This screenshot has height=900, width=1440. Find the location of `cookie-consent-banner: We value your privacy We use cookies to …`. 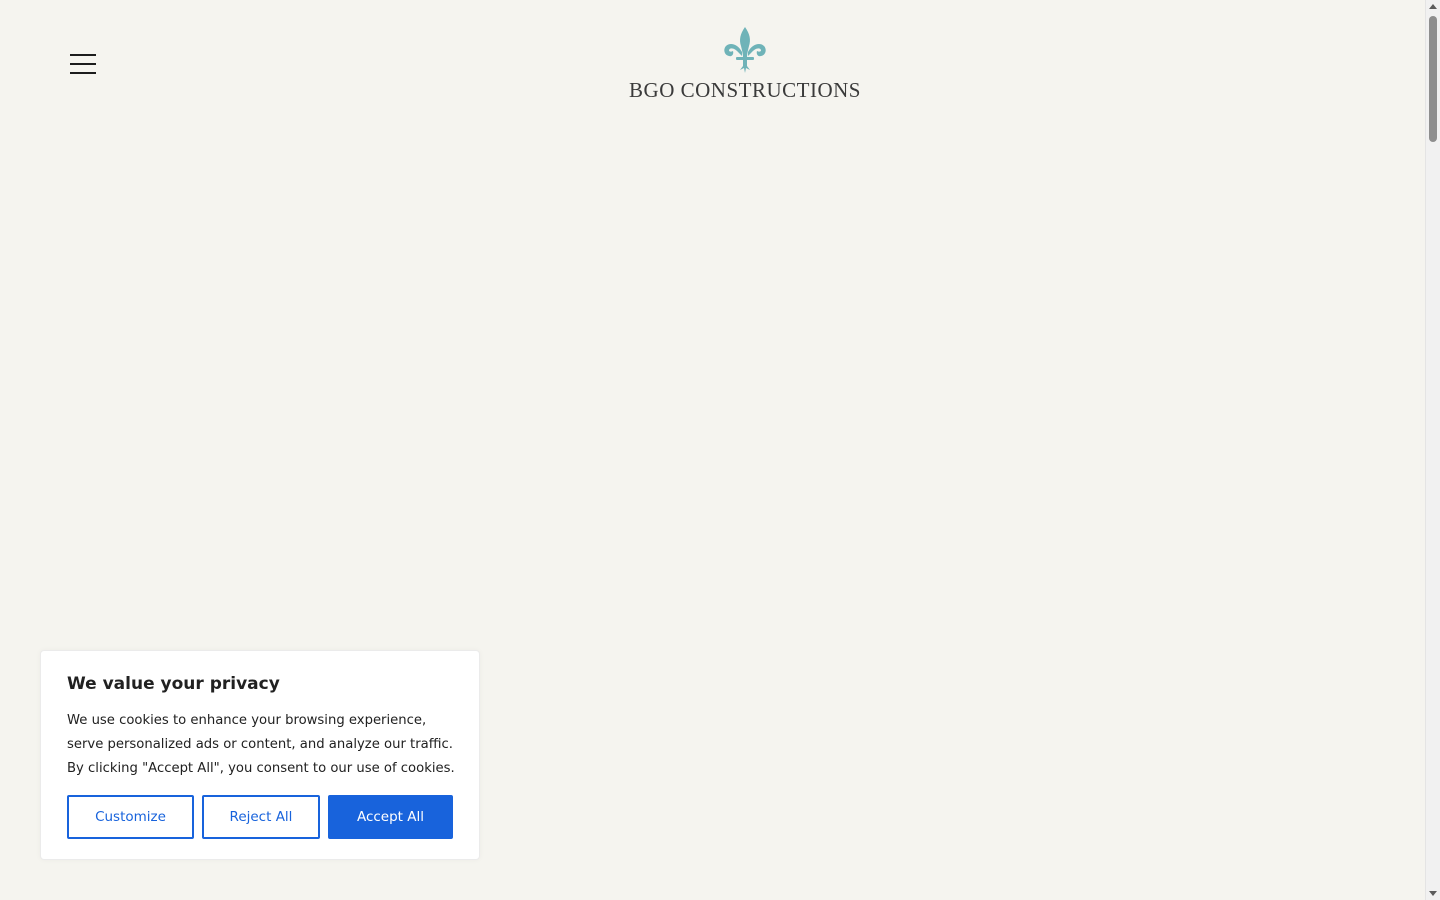

cookie-consent-banner: We value your privacy We use cookies to … is located at coordinates (260, 755).